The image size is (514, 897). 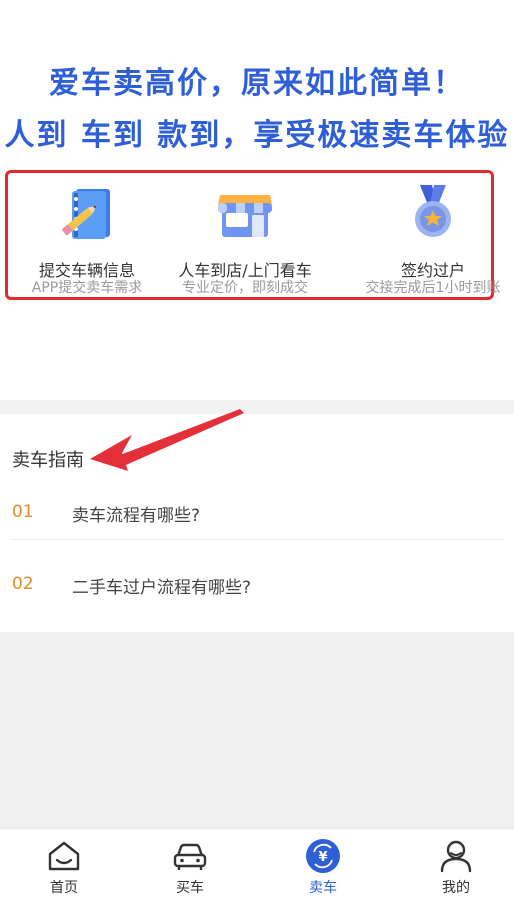 What do you see at coordinates (257, 407) in the screenshot?
I see `section-separator` at bounding box center [257, 407].